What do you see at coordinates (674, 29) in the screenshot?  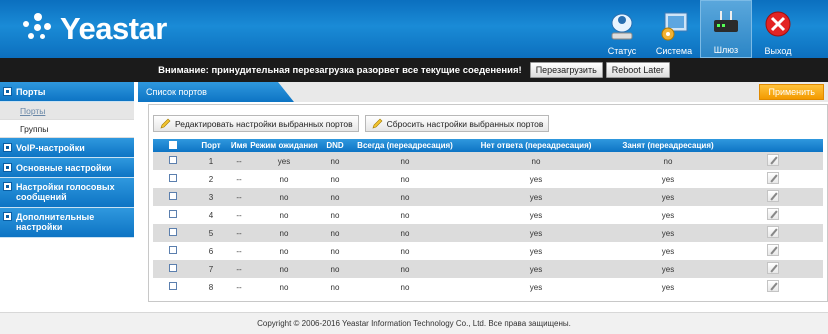 I see `nav-system: Система` at bounding box center [674, 29].